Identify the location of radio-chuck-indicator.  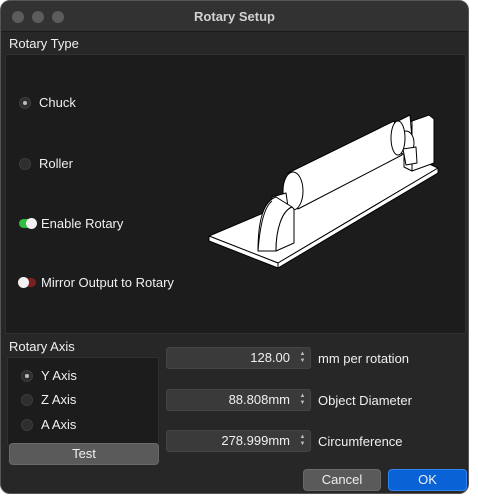
(25, 102).